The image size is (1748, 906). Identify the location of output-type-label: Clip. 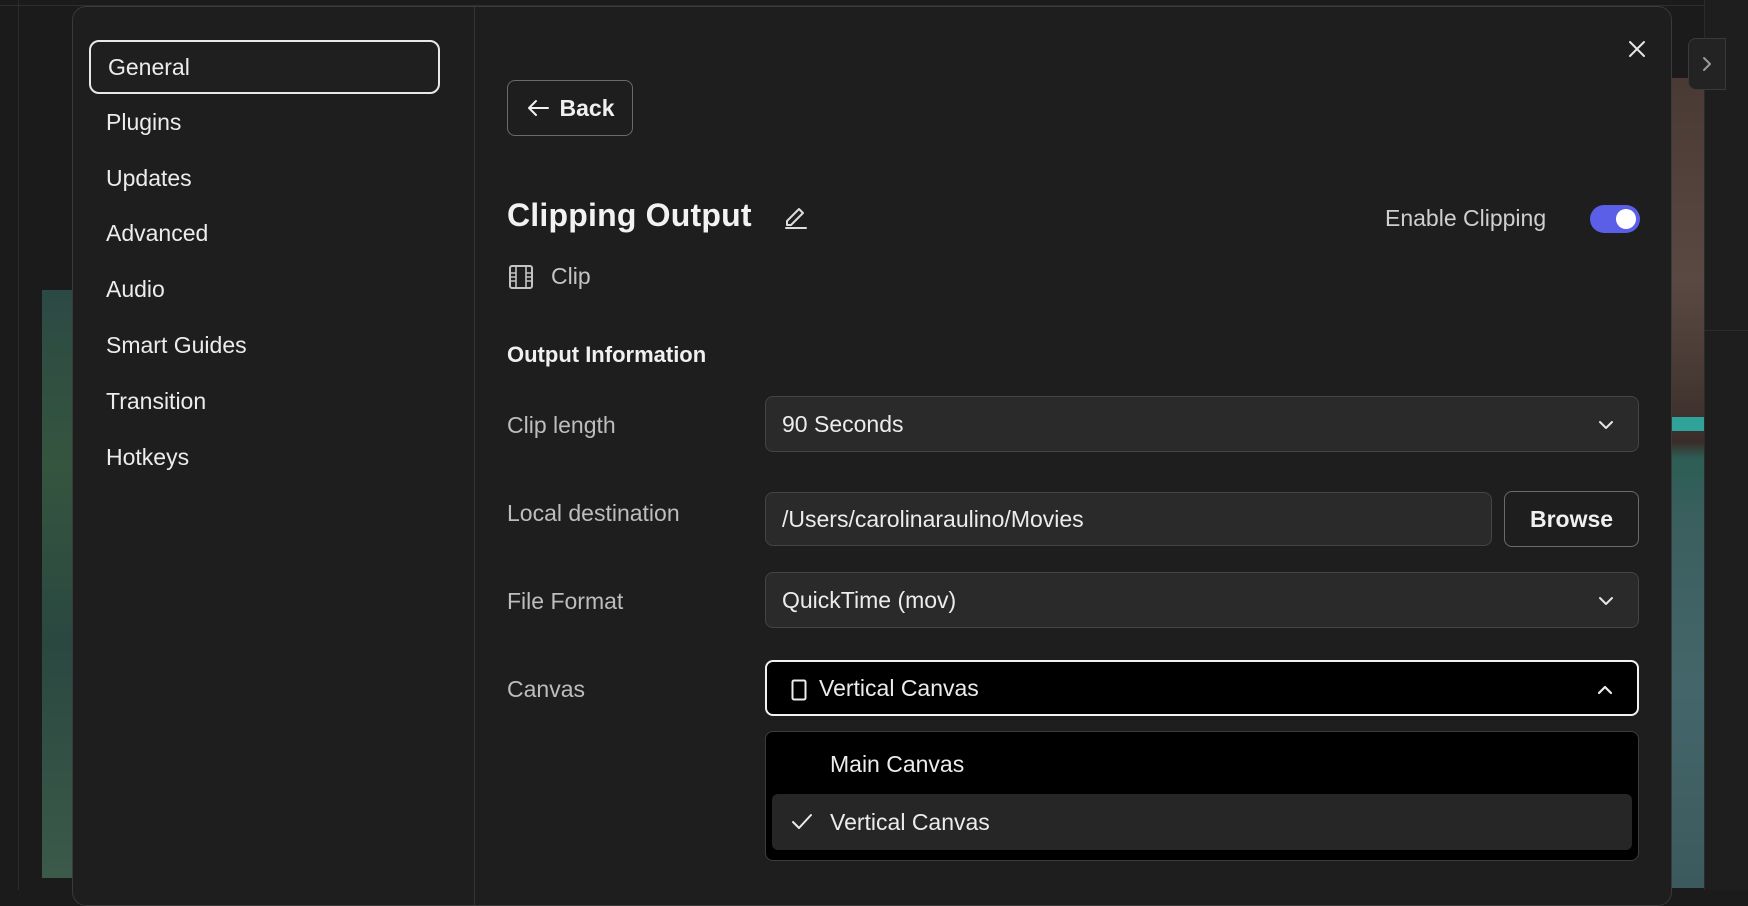
(571, 276).